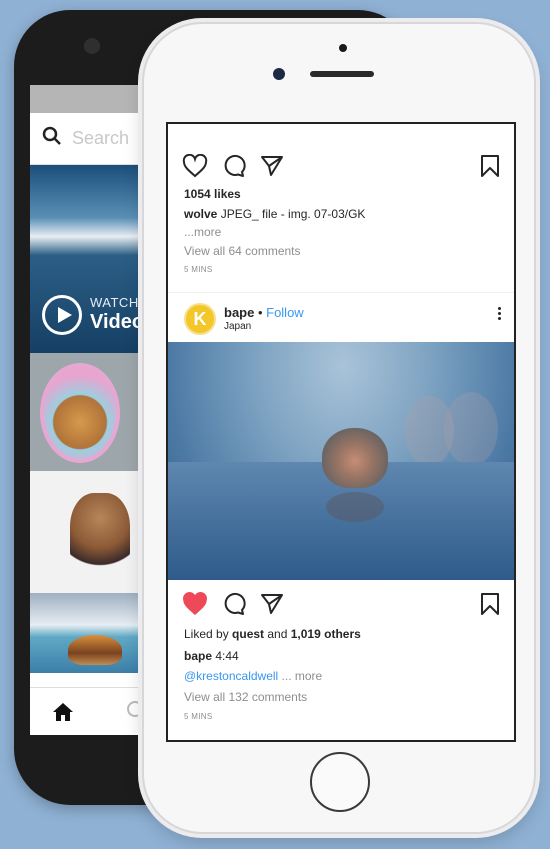  I want to click on post-view-comments: View all 132 comments, so click(245, 697).